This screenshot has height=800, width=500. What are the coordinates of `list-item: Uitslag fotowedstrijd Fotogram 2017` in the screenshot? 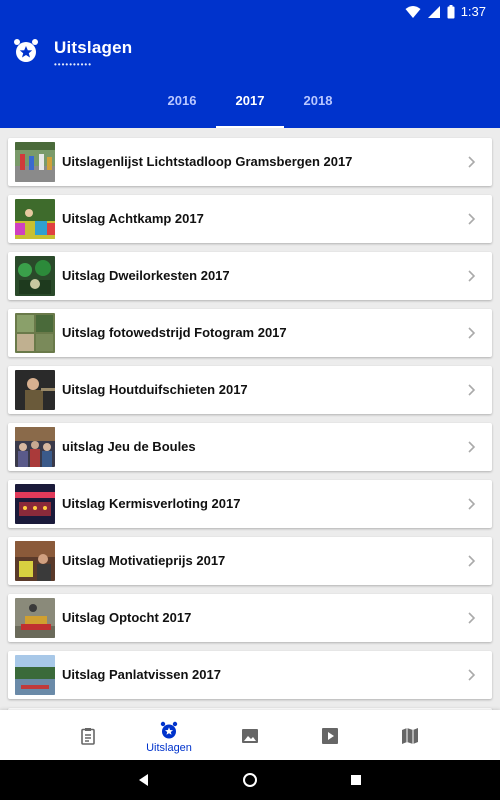 It's located at (250, 333).